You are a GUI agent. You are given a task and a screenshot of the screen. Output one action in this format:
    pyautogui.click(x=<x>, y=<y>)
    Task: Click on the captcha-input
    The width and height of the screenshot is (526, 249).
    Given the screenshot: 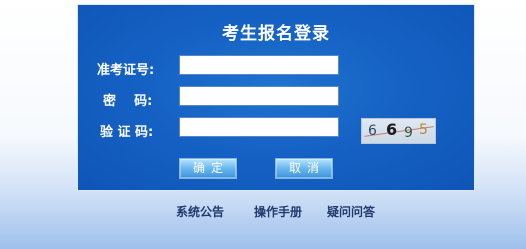 What is the action you would take?
    pyautogui.click(x=259, y=127)
    